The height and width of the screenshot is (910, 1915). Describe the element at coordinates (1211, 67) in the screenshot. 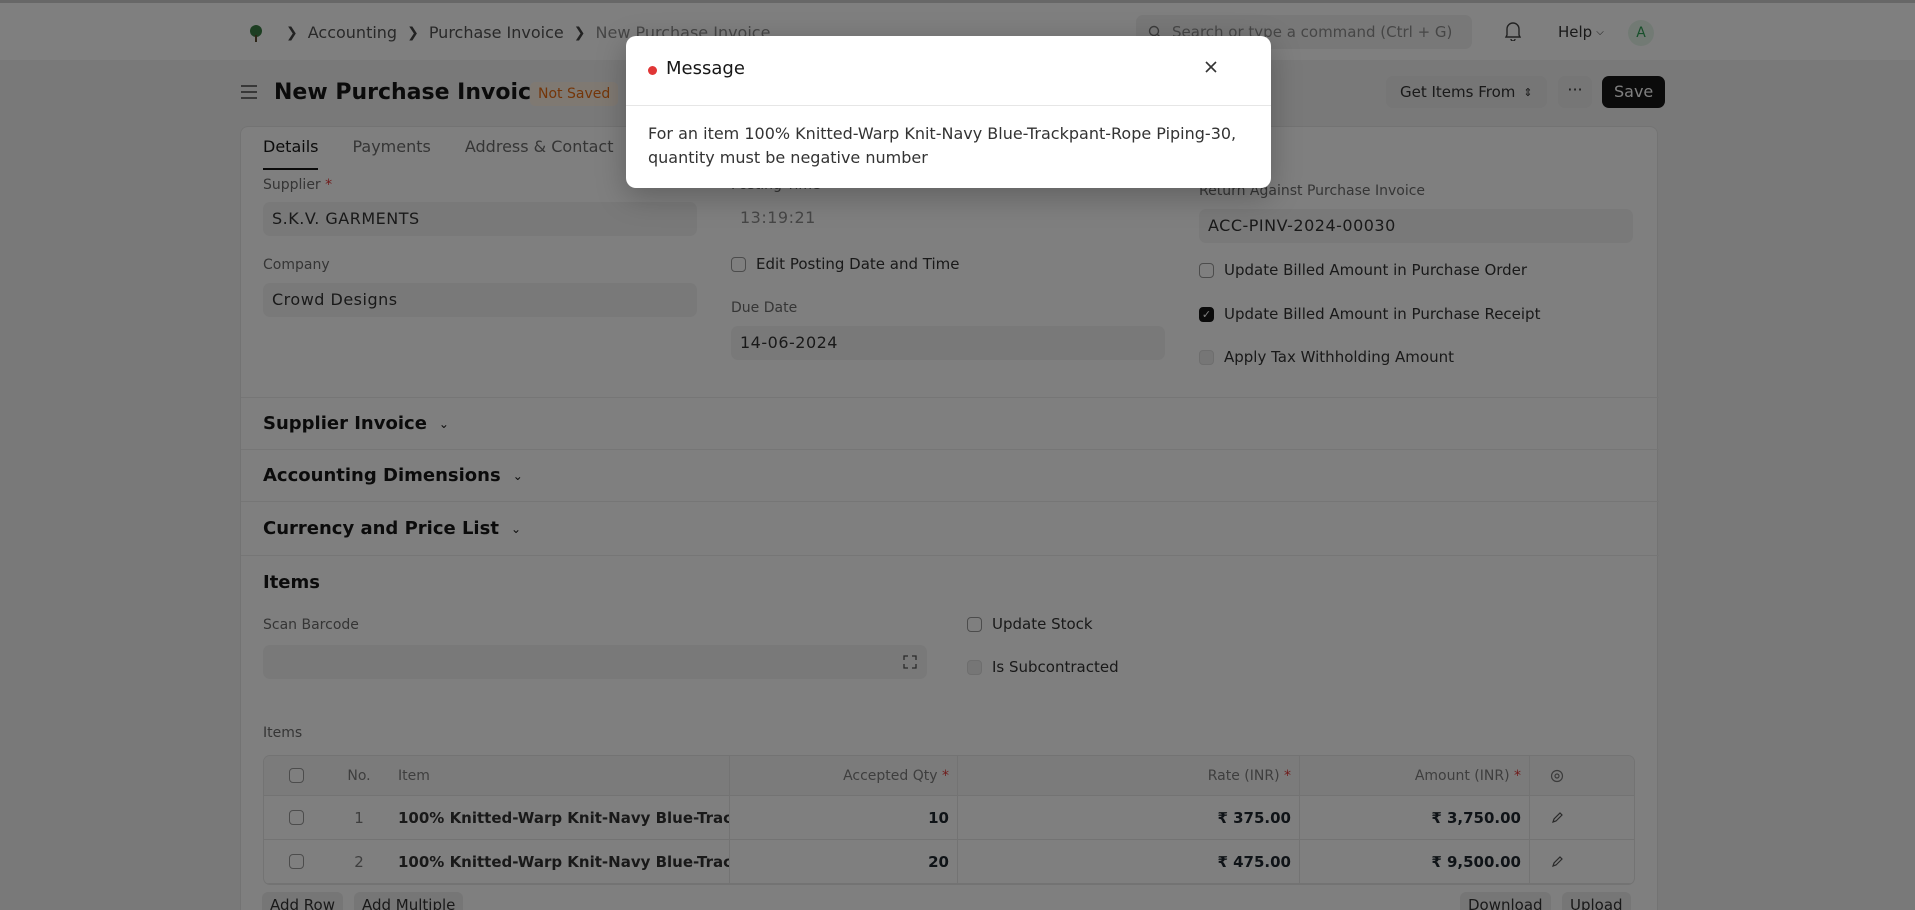

I see `close-icon` at that location.